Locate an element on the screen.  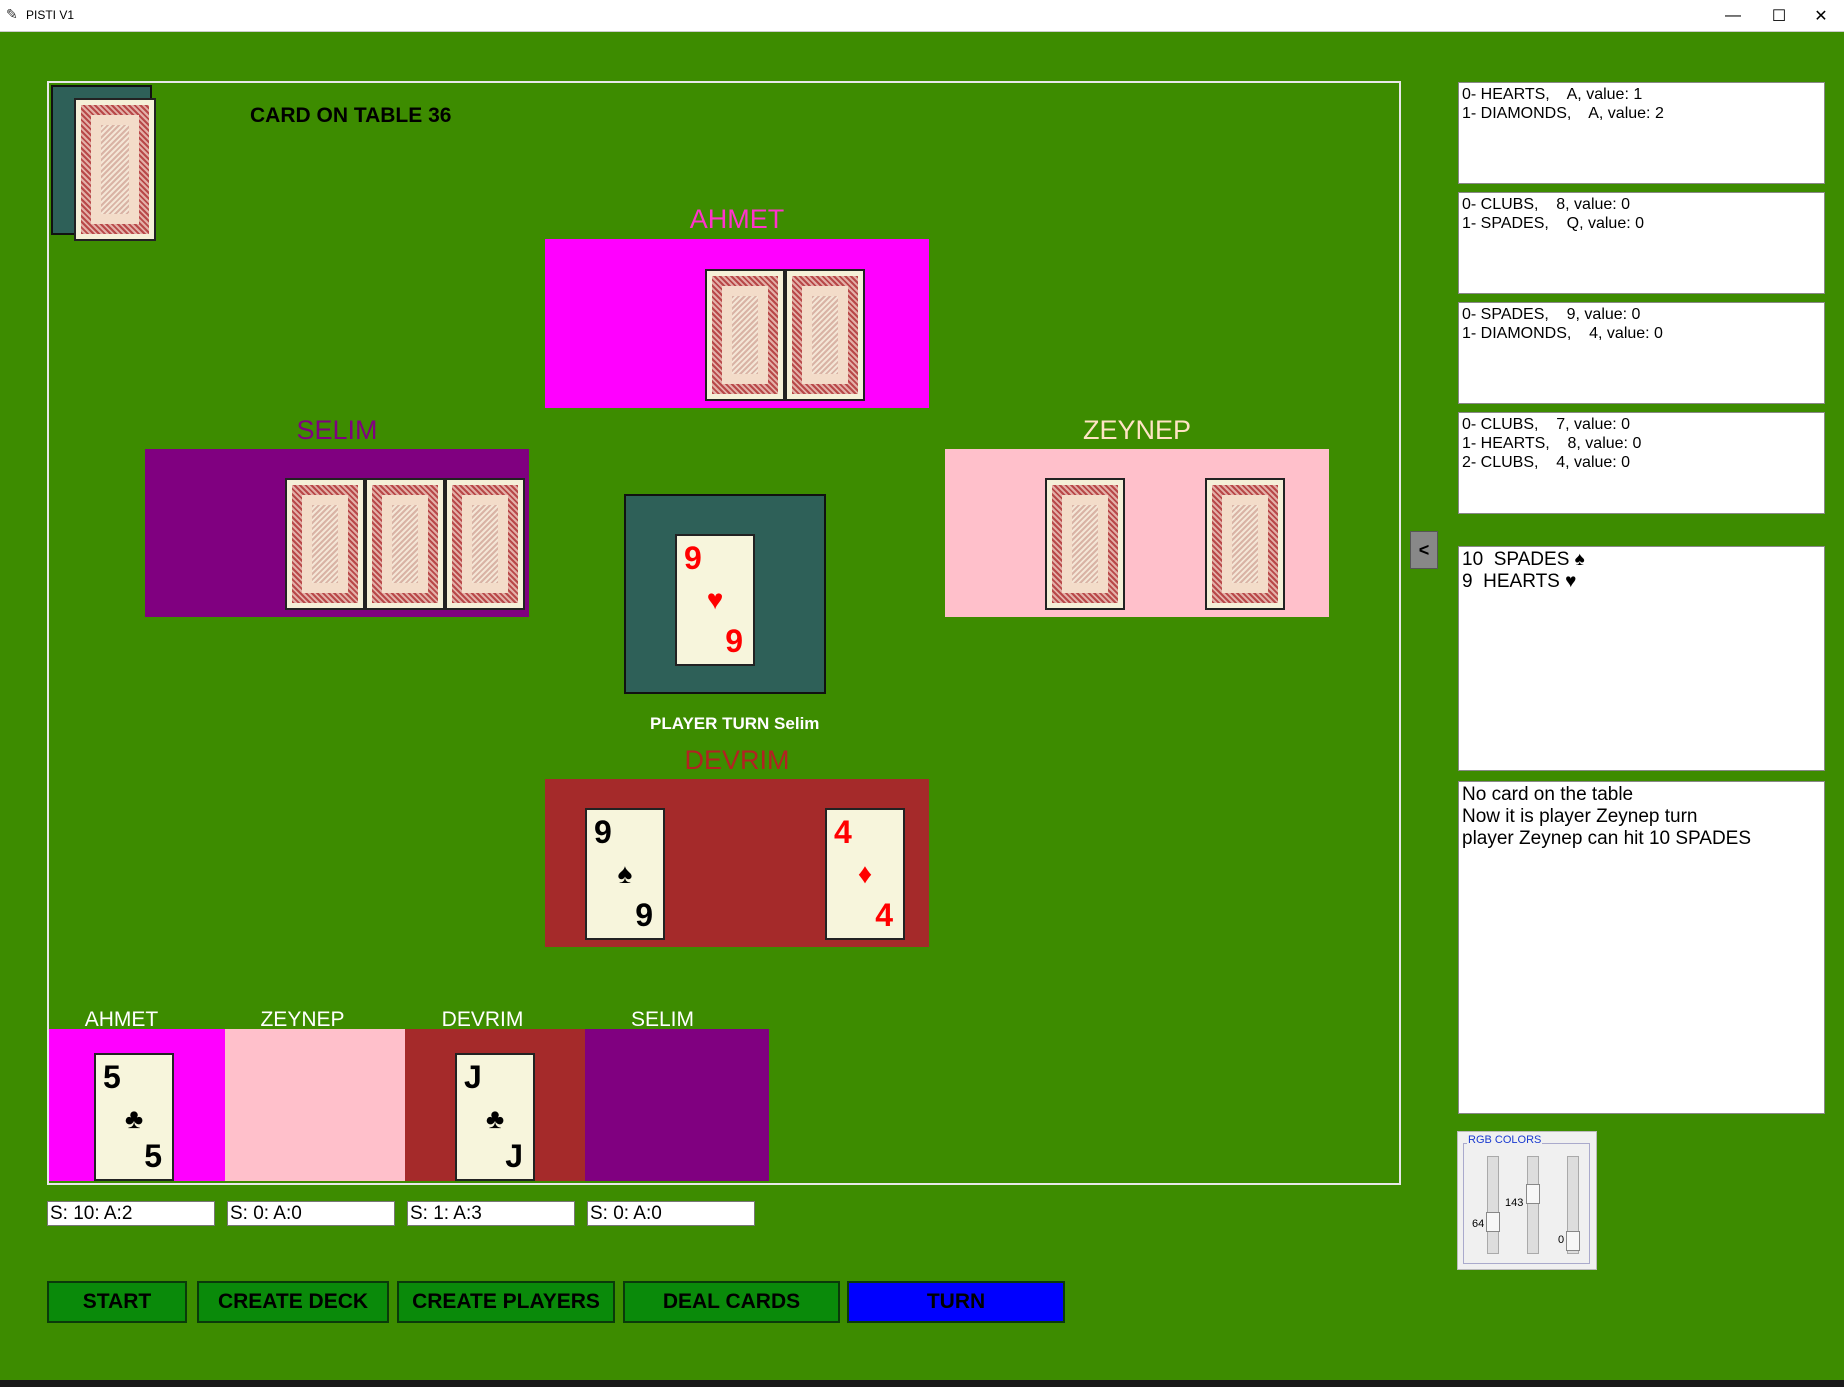
tray-card-ahmet: 5 ♣ 5 is located at coordinates (134, 1117).